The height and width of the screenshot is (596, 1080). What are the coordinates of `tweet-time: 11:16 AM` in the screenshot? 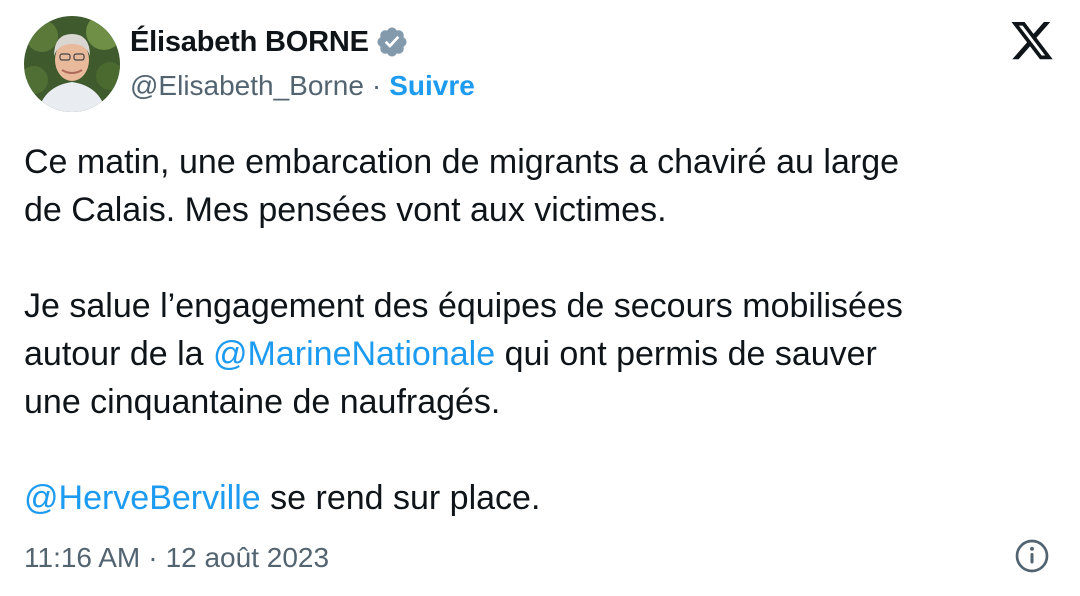 It's located at (82, 557).